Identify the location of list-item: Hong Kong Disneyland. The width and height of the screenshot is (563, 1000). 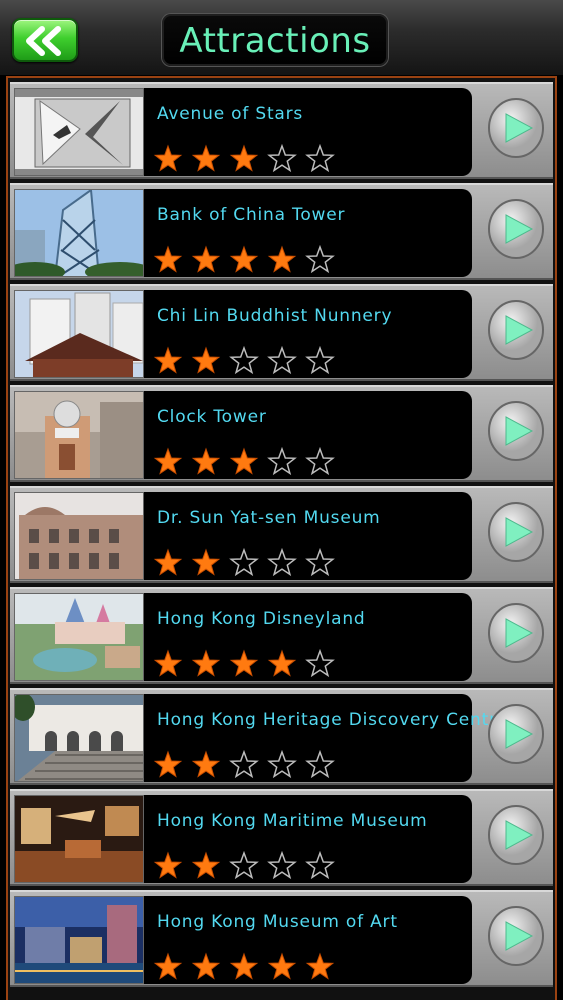
(281, 635).